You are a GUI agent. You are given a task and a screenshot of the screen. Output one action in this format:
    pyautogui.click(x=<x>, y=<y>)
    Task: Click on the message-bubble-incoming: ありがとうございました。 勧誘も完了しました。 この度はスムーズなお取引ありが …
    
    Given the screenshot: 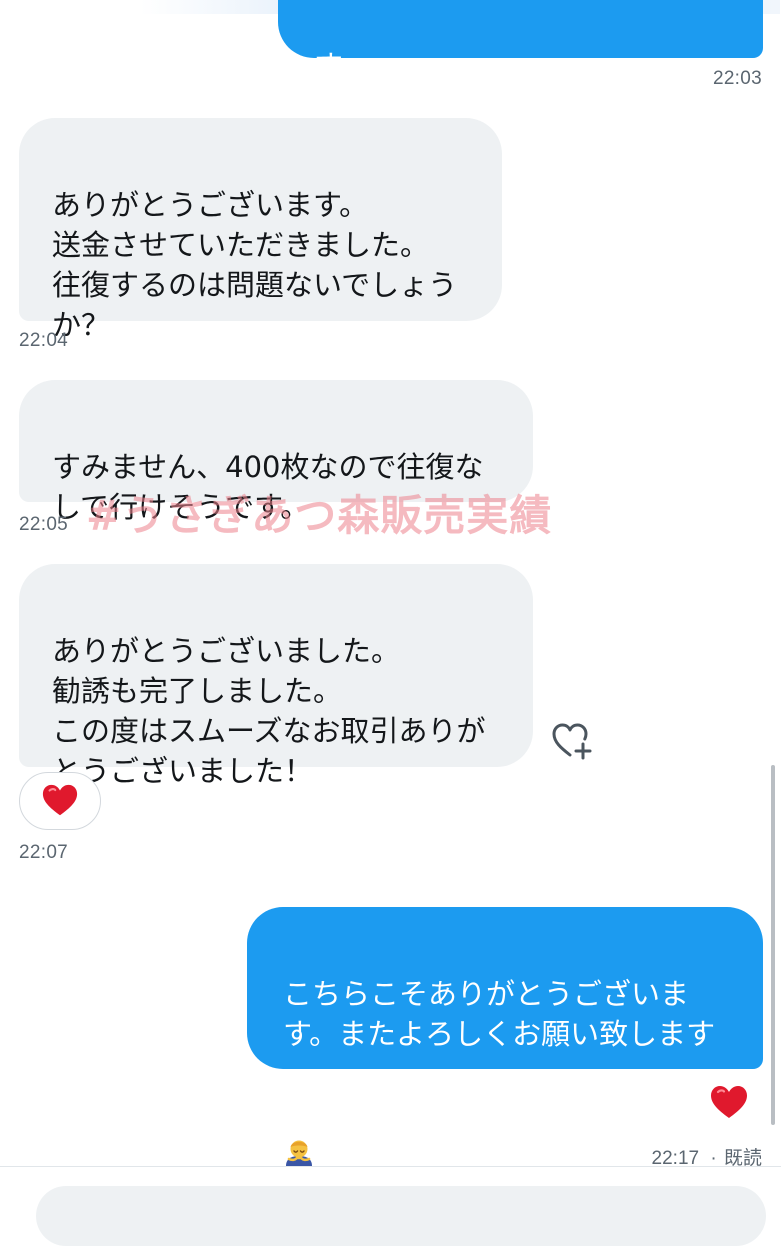 What is the action you would take?
    pyautogui.click(x=276, y=676)
    